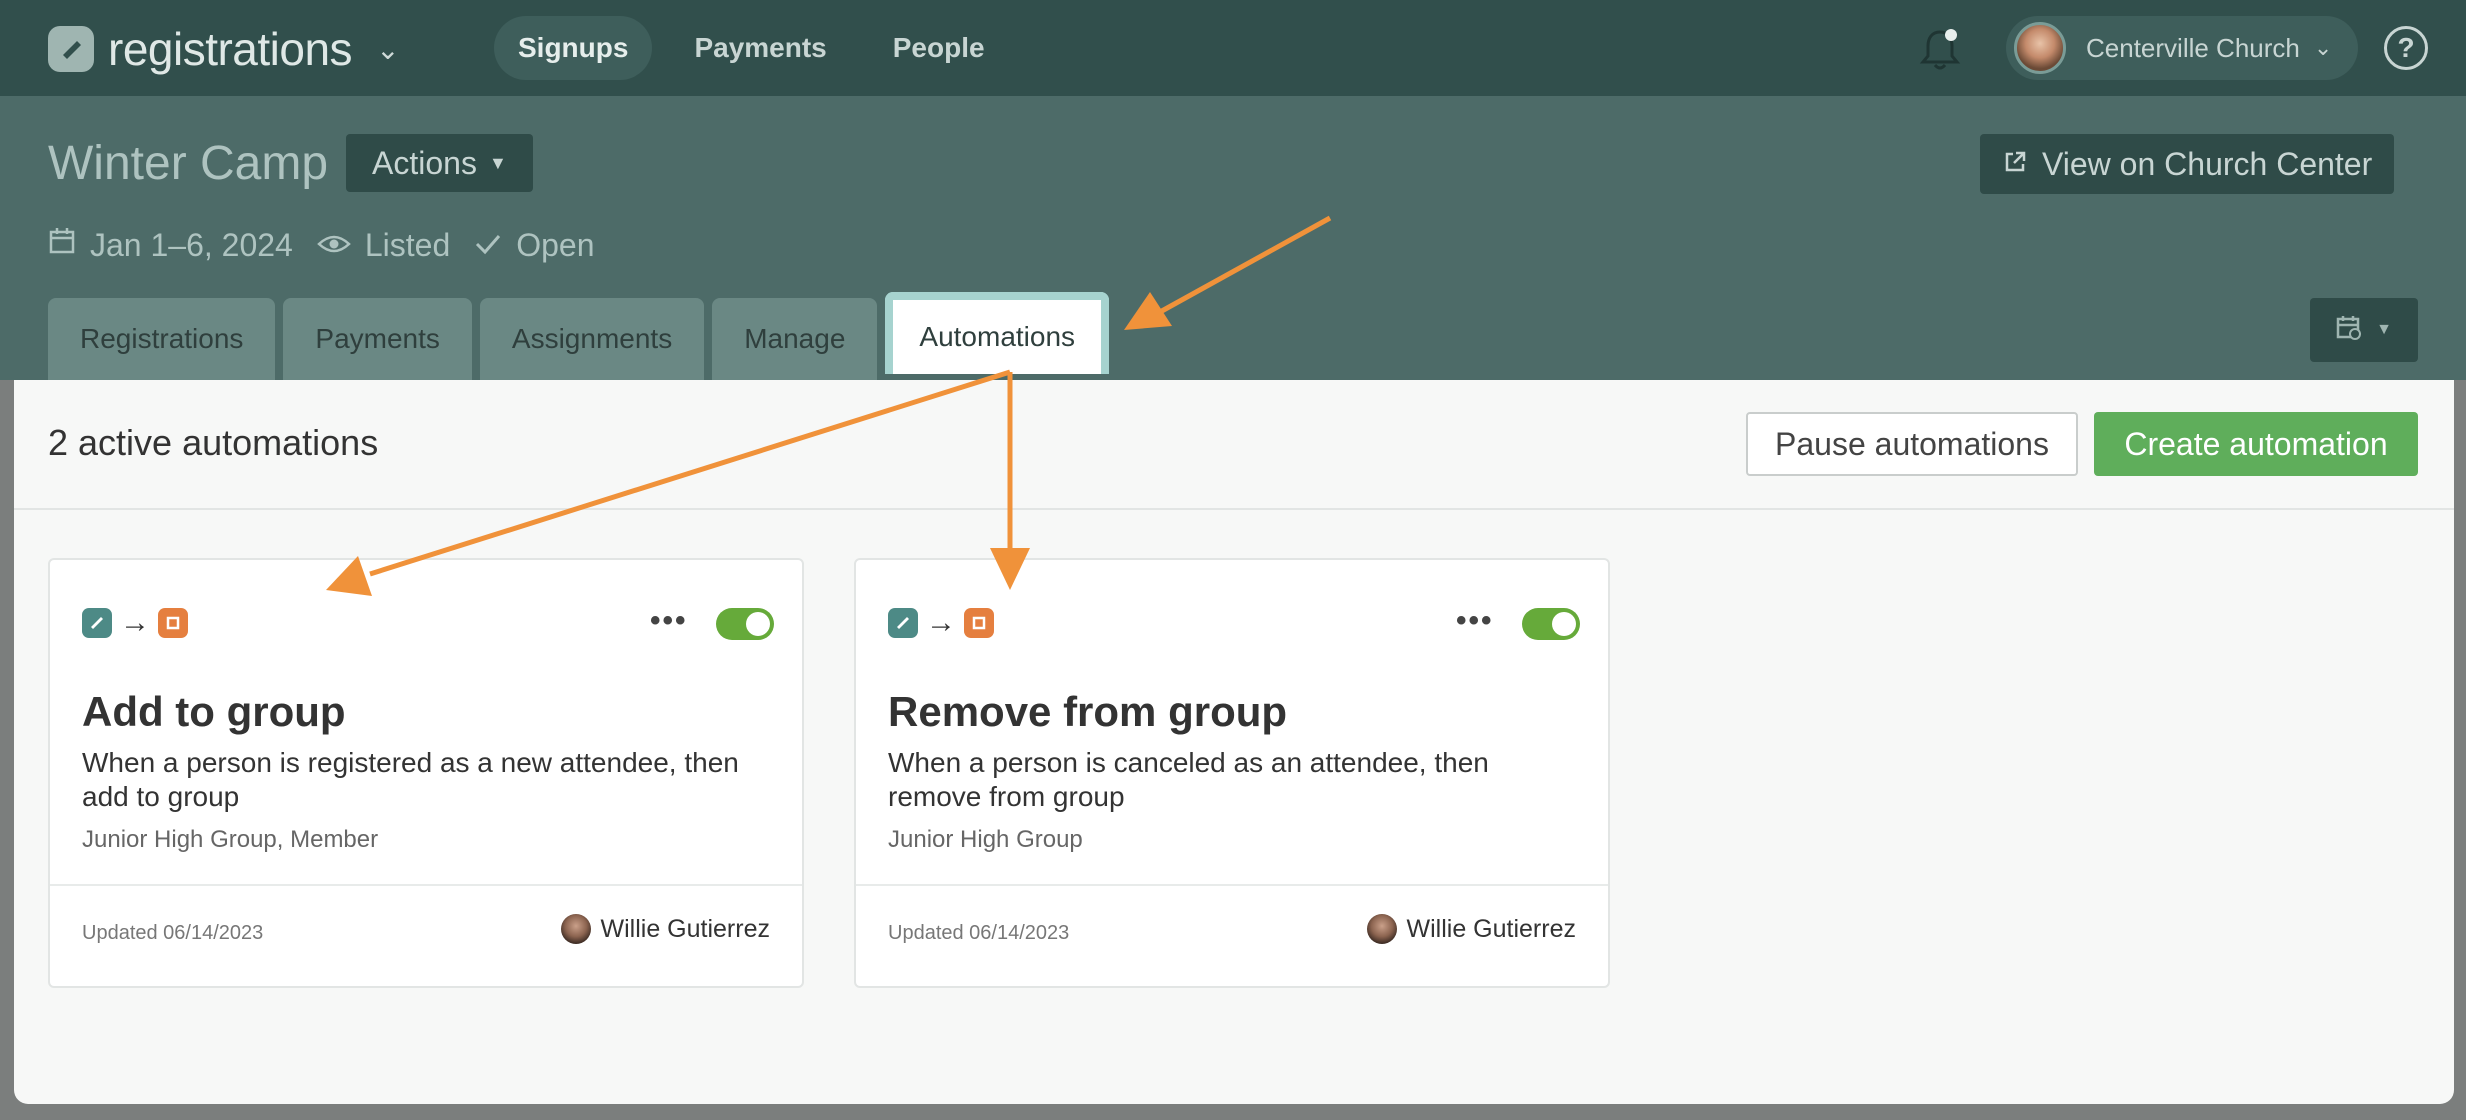 Image resolution: width=2466 pixels, height=1120 pixels. What do you see at coordinates (2015, 164) in the screenshot?
I see `external-link-icon` at bounding box center [2015, 164].